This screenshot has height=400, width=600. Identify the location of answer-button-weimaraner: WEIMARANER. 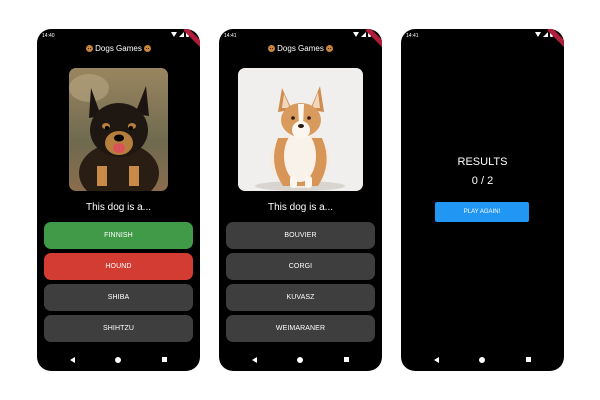
(300, 328).